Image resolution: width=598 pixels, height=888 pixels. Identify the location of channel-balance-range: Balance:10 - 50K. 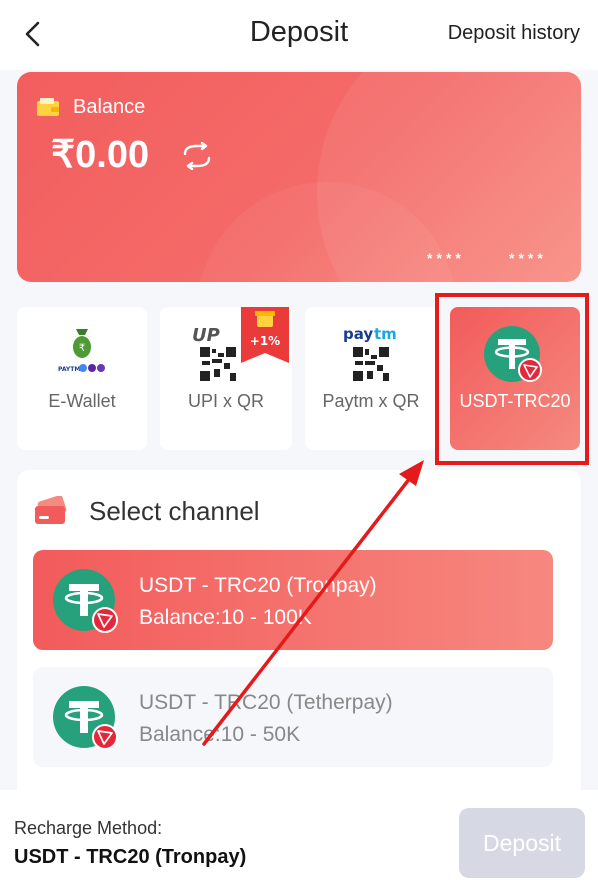
(220, 734).